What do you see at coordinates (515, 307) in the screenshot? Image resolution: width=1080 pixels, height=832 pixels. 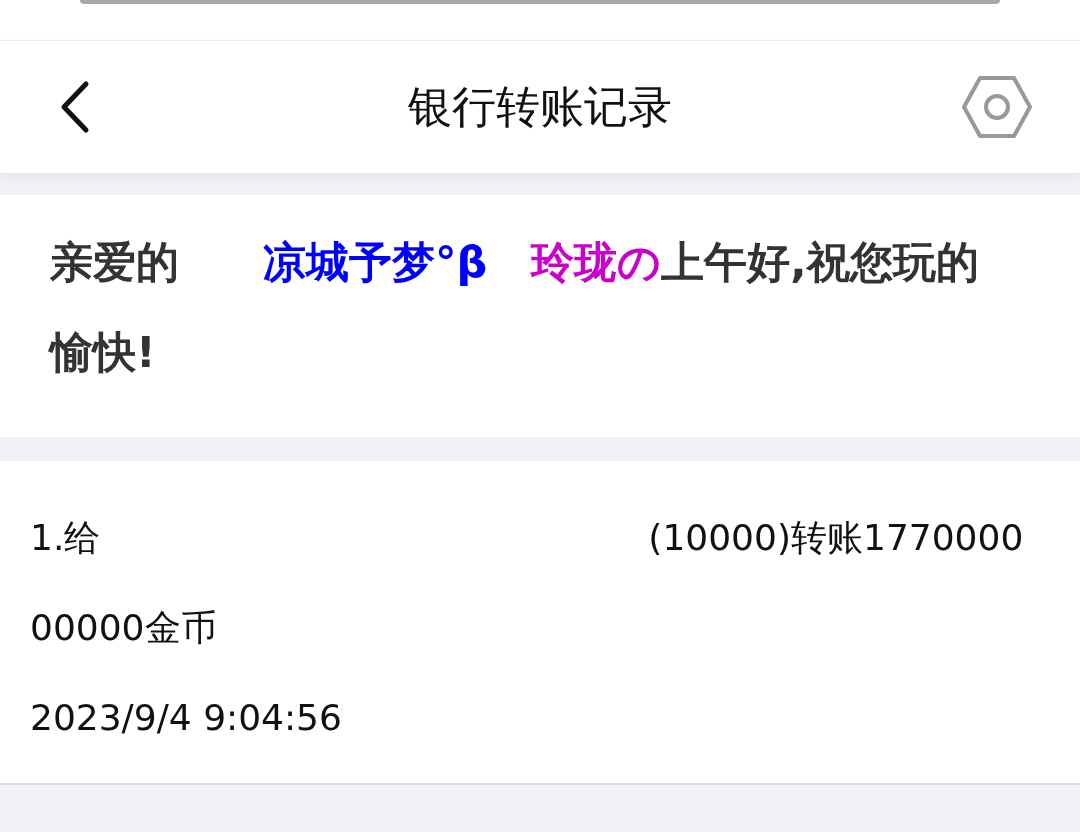 I see `greeting-text: 亲爱的 凉城予梦°β 玲珑の上午好,祝您玩的愉快!` at bounding box center [515, 307].